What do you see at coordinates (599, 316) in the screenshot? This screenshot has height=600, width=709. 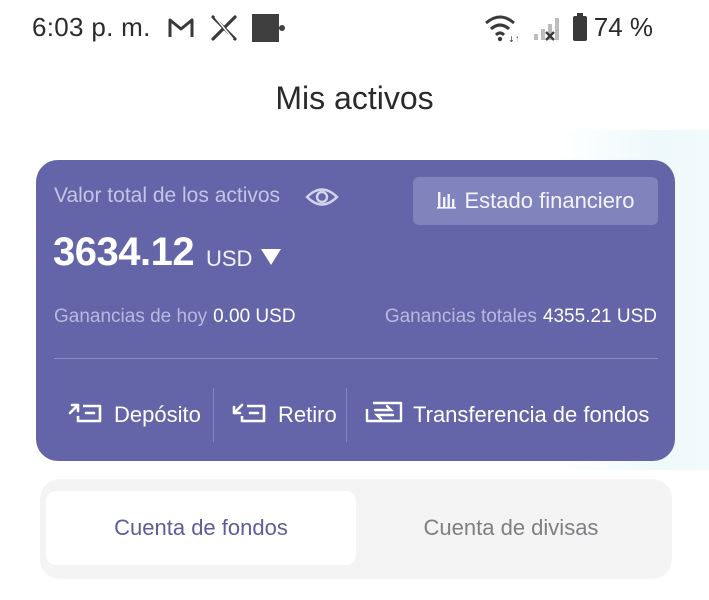 I see `total-earnings-value: 4355.21 USD` at bounding box center [599, 316].